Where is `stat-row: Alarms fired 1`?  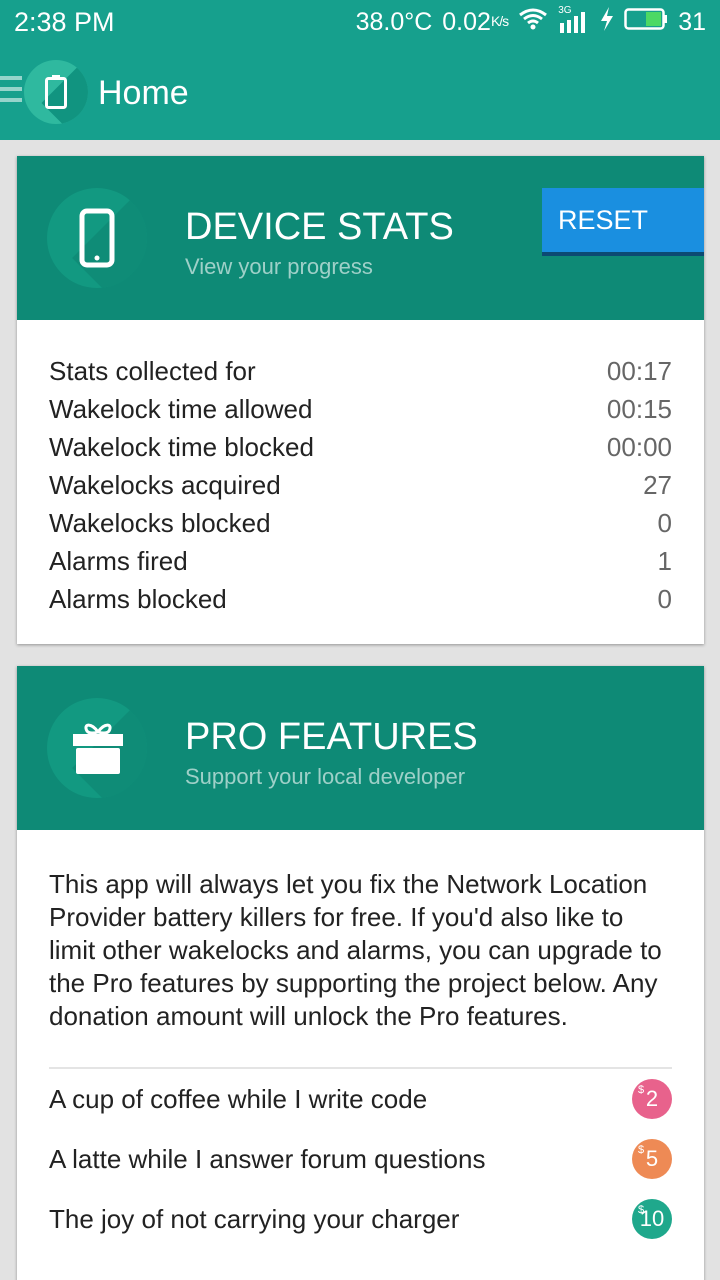
stat-row: Alarms fired 1 is located at coordinates (360, 561).